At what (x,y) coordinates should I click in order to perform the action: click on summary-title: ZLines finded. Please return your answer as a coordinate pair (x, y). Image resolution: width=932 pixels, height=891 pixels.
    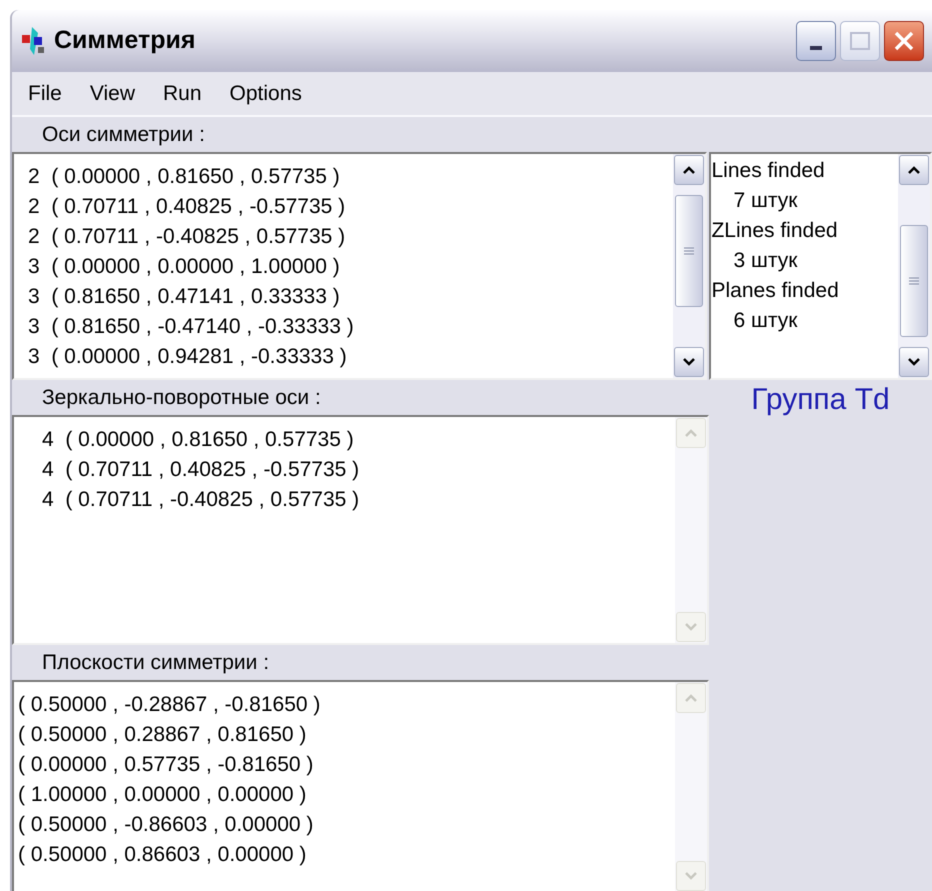
    Looking at the image, I should click on (775, 231).